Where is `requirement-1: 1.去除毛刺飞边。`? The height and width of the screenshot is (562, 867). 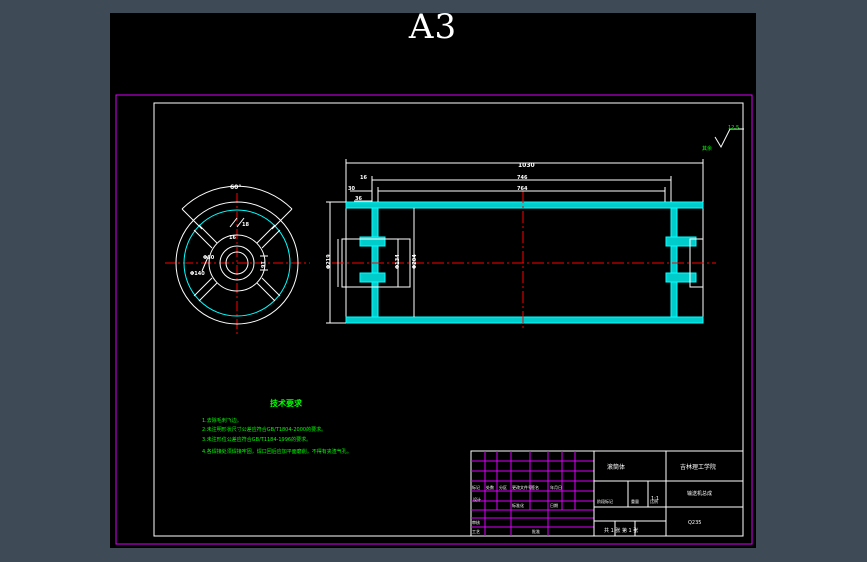 requirement-1: 1.去除毛刺飞边。 is located at coordinates (222, 420).